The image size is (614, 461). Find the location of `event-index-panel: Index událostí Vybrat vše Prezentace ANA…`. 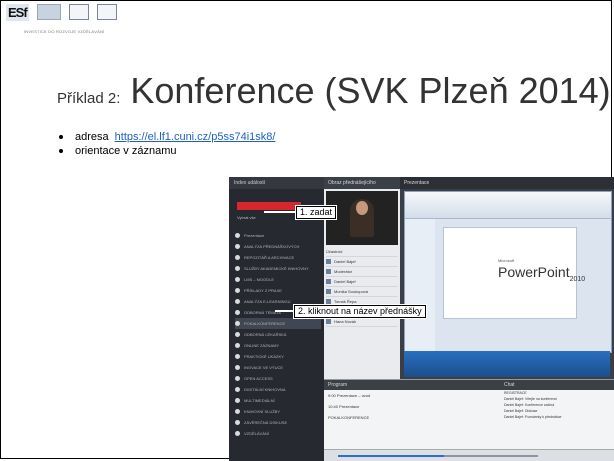

event-index-panel: Index událostí Vybrat vše Prezentace ANA… is located at coordinates (276, 319).